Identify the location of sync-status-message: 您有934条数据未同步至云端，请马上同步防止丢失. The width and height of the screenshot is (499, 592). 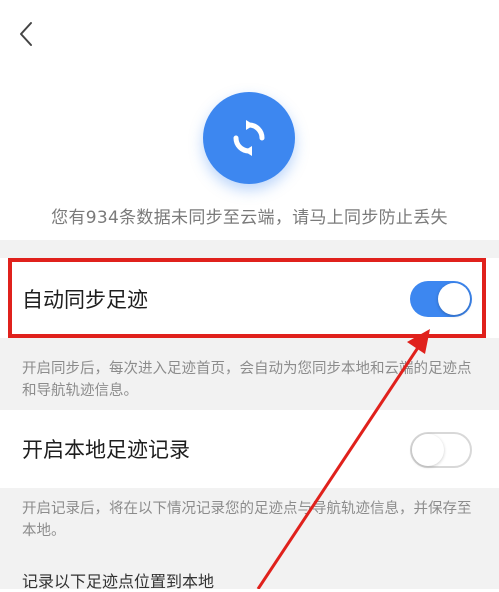
(249, 218).